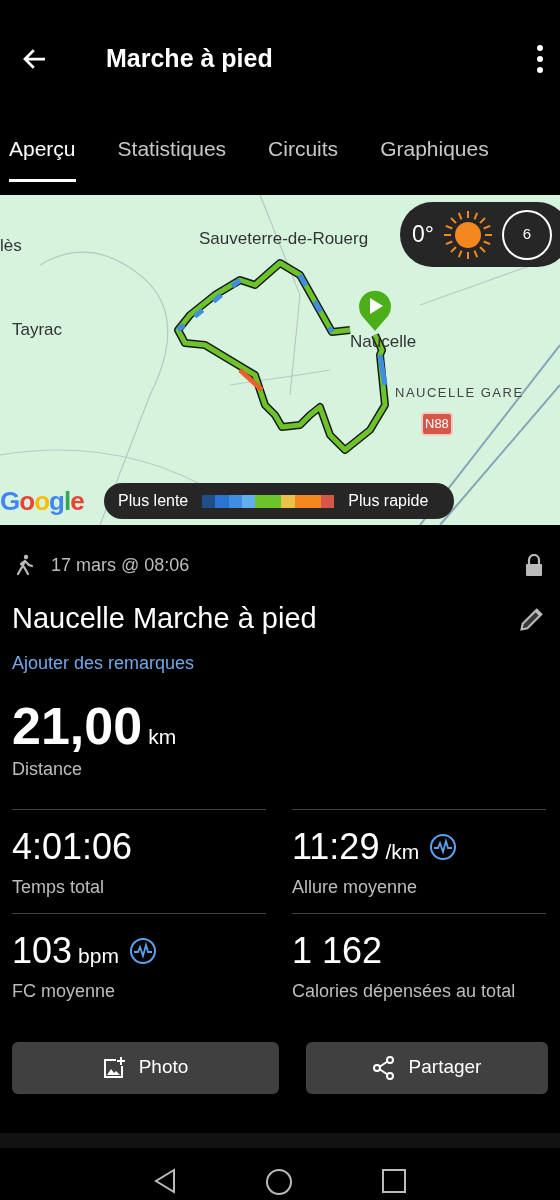  I want to click on tab: Statistiques, so click(172, 150).